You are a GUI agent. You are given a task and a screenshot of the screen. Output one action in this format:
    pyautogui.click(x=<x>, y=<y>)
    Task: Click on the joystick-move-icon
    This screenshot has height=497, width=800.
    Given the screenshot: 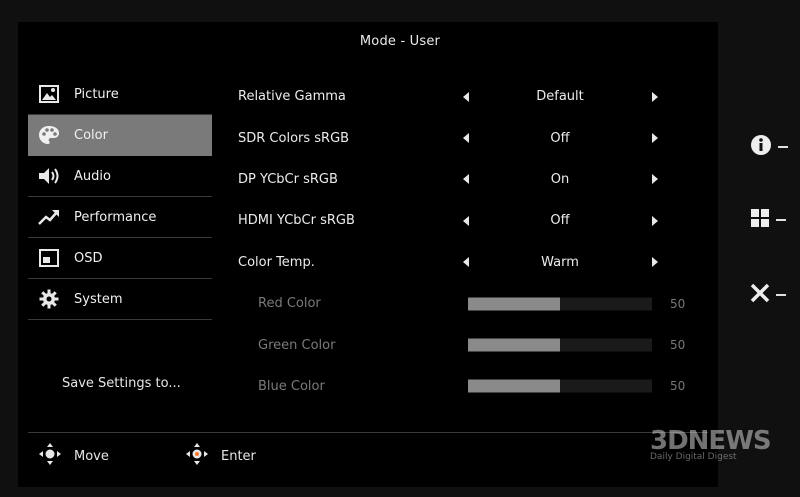 What is the action you would take?
    pyautogui.click(x=50, y=456)
    